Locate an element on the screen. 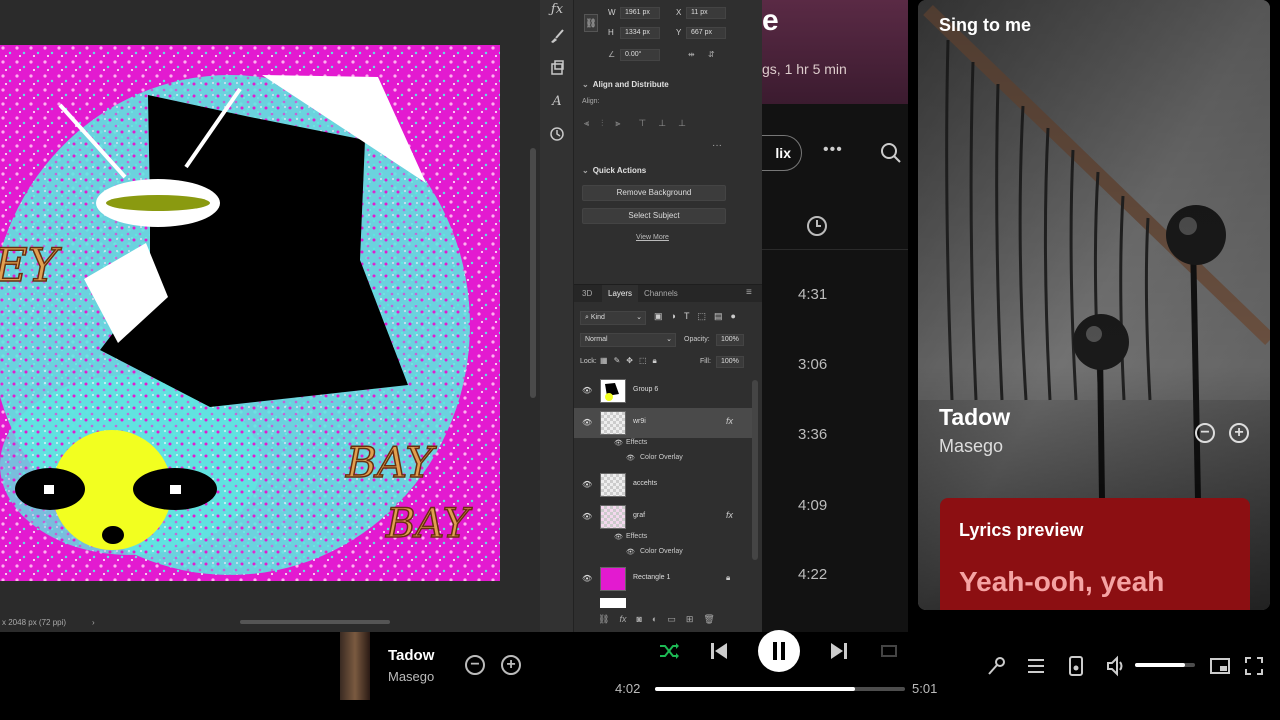  add-icon: + is located at coordinates (1239, 433).